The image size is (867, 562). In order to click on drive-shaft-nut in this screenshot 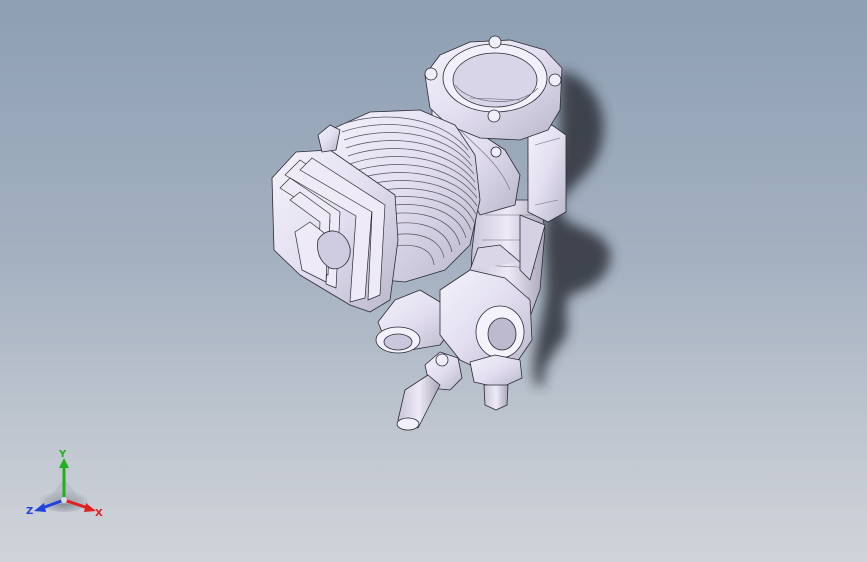, I will do `click(496, 371)`.